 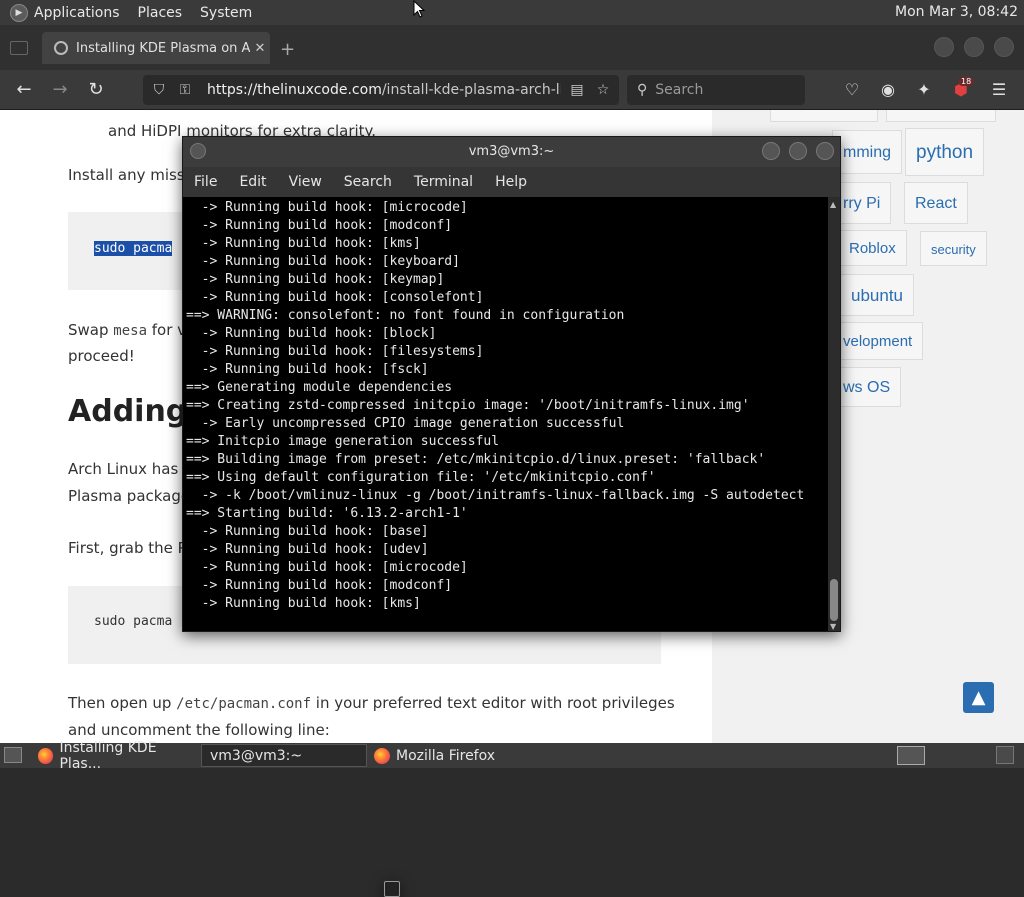 What do you see at coordinates (205, 182) in the screenshot?
I see `menu-file: File` at bounding box center [205, 182].